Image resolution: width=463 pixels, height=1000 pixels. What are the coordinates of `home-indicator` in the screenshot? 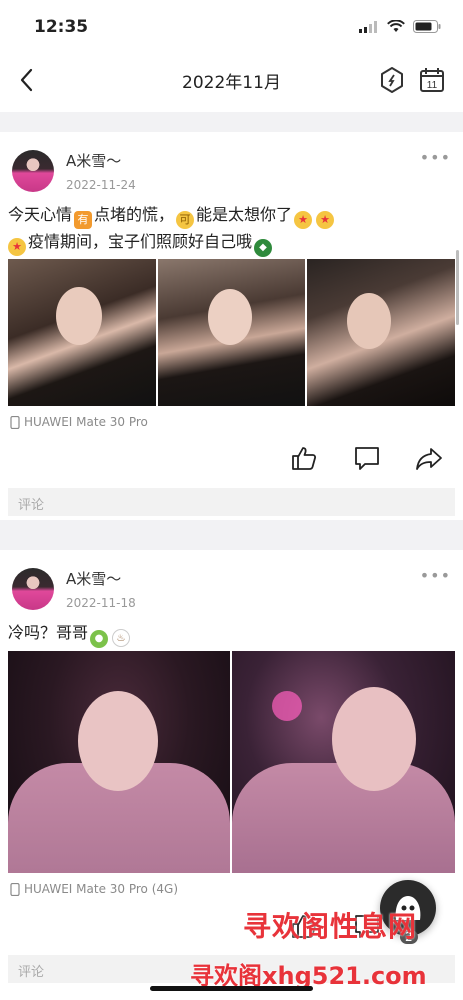 It's located at (231, 988).